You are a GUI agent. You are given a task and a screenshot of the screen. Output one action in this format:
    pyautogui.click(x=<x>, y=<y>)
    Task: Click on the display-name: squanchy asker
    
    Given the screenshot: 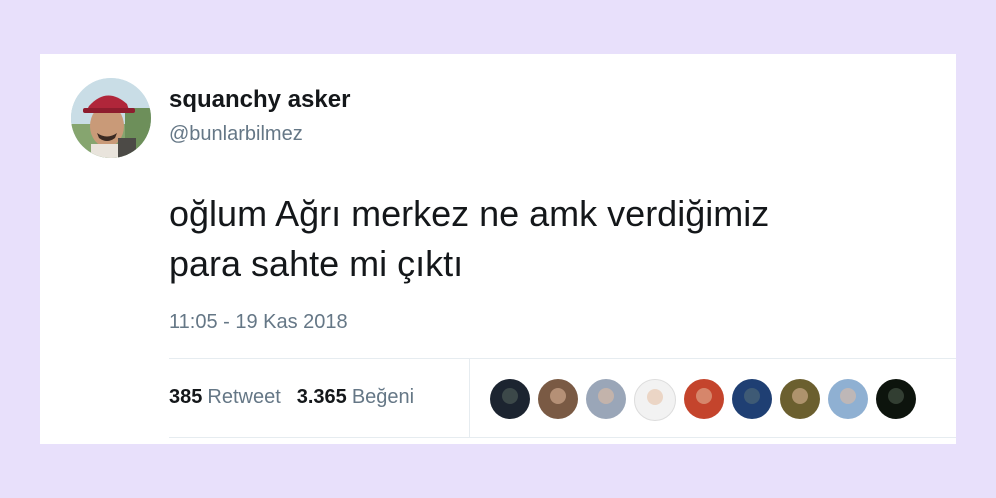 What is the action you would take?
    pyautogui.click(x=259, y=100)
    